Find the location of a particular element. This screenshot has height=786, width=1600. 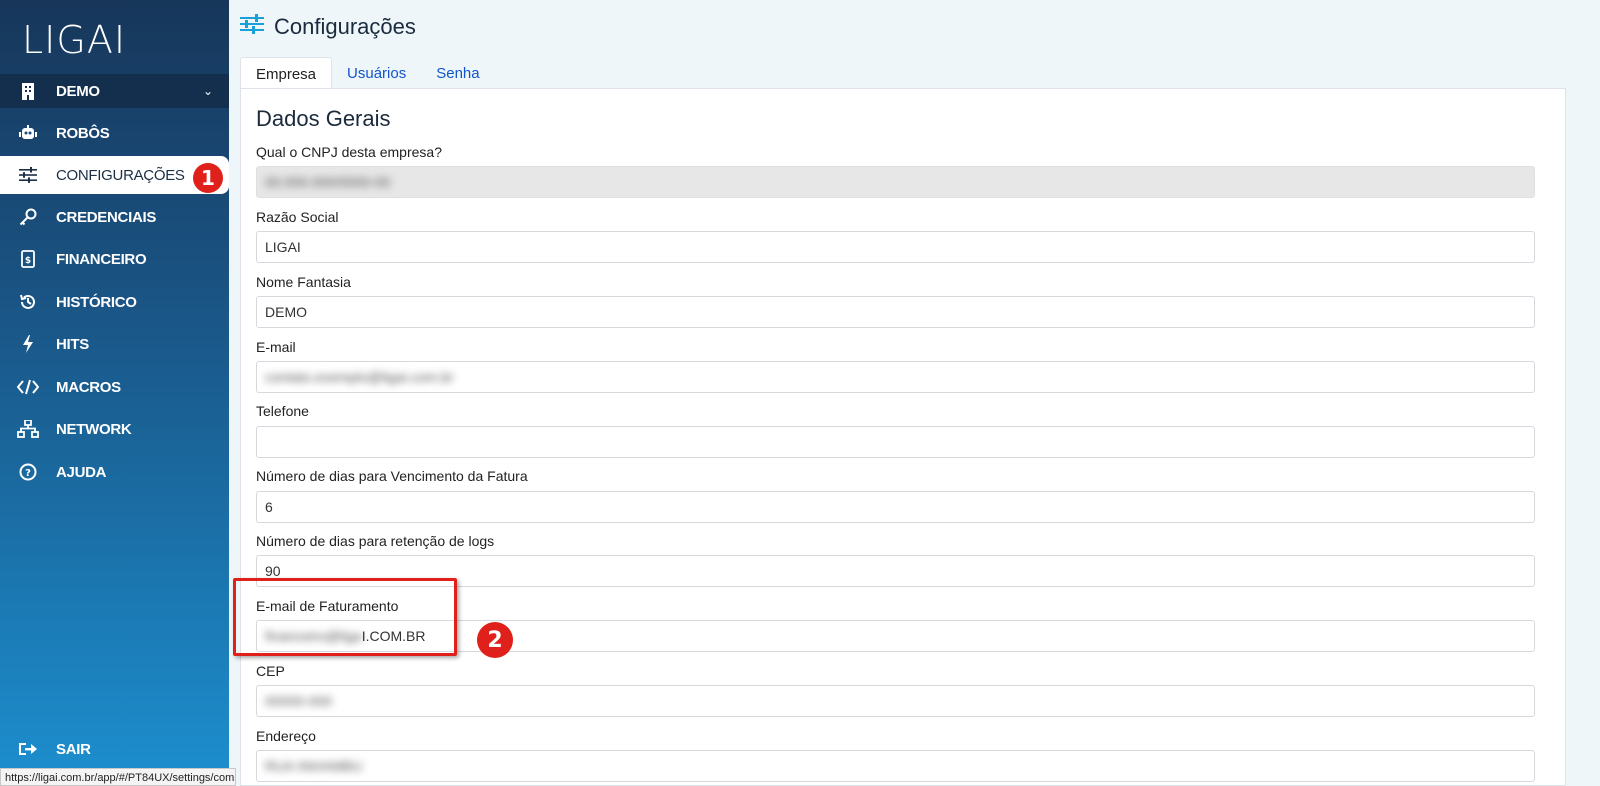

logout-label: SAIR is located at coordinates (73, 749).